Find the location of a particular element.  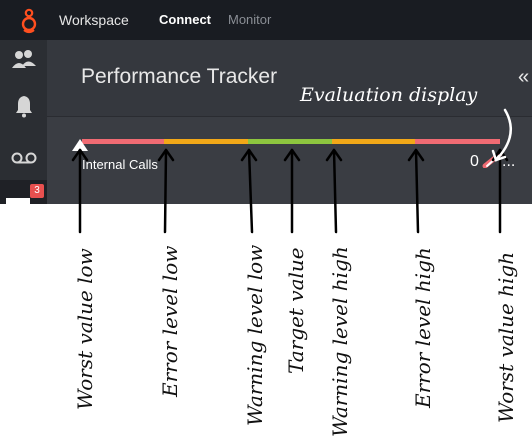

segment-warning-high is located at coordinates (373, 141).